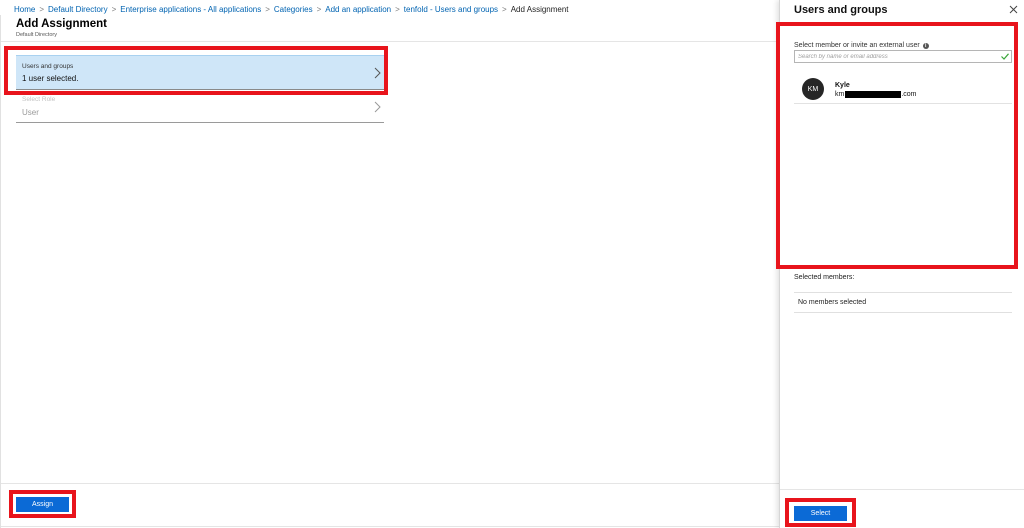 The height and width of the screenshot is (528, 1024). Describe the element at coordinates (872, 94) in the screenshot. I see `redaction-bar` at that location.